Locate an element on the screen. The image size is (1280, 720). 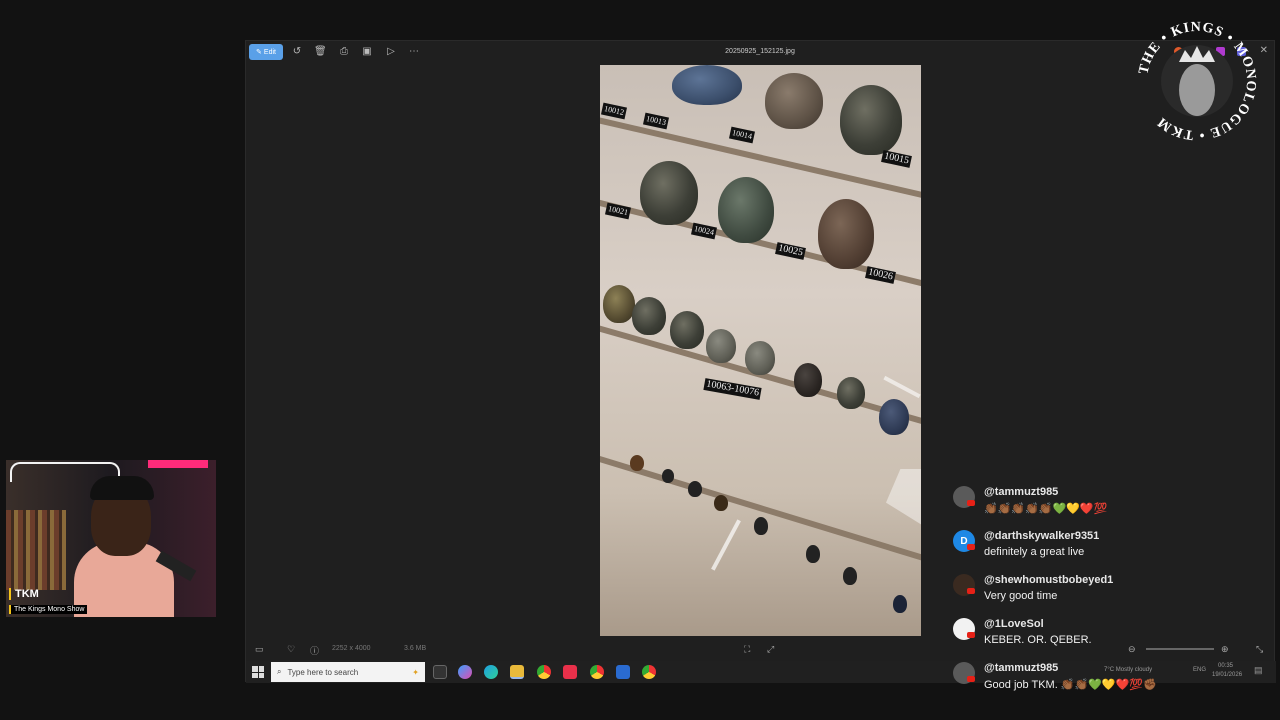
chat-message: @tammuzt985 👏🏾👏🏾👏🏾👏🏾👏🏾💚💛❤️💯 is located at coordinates (1110, 504).